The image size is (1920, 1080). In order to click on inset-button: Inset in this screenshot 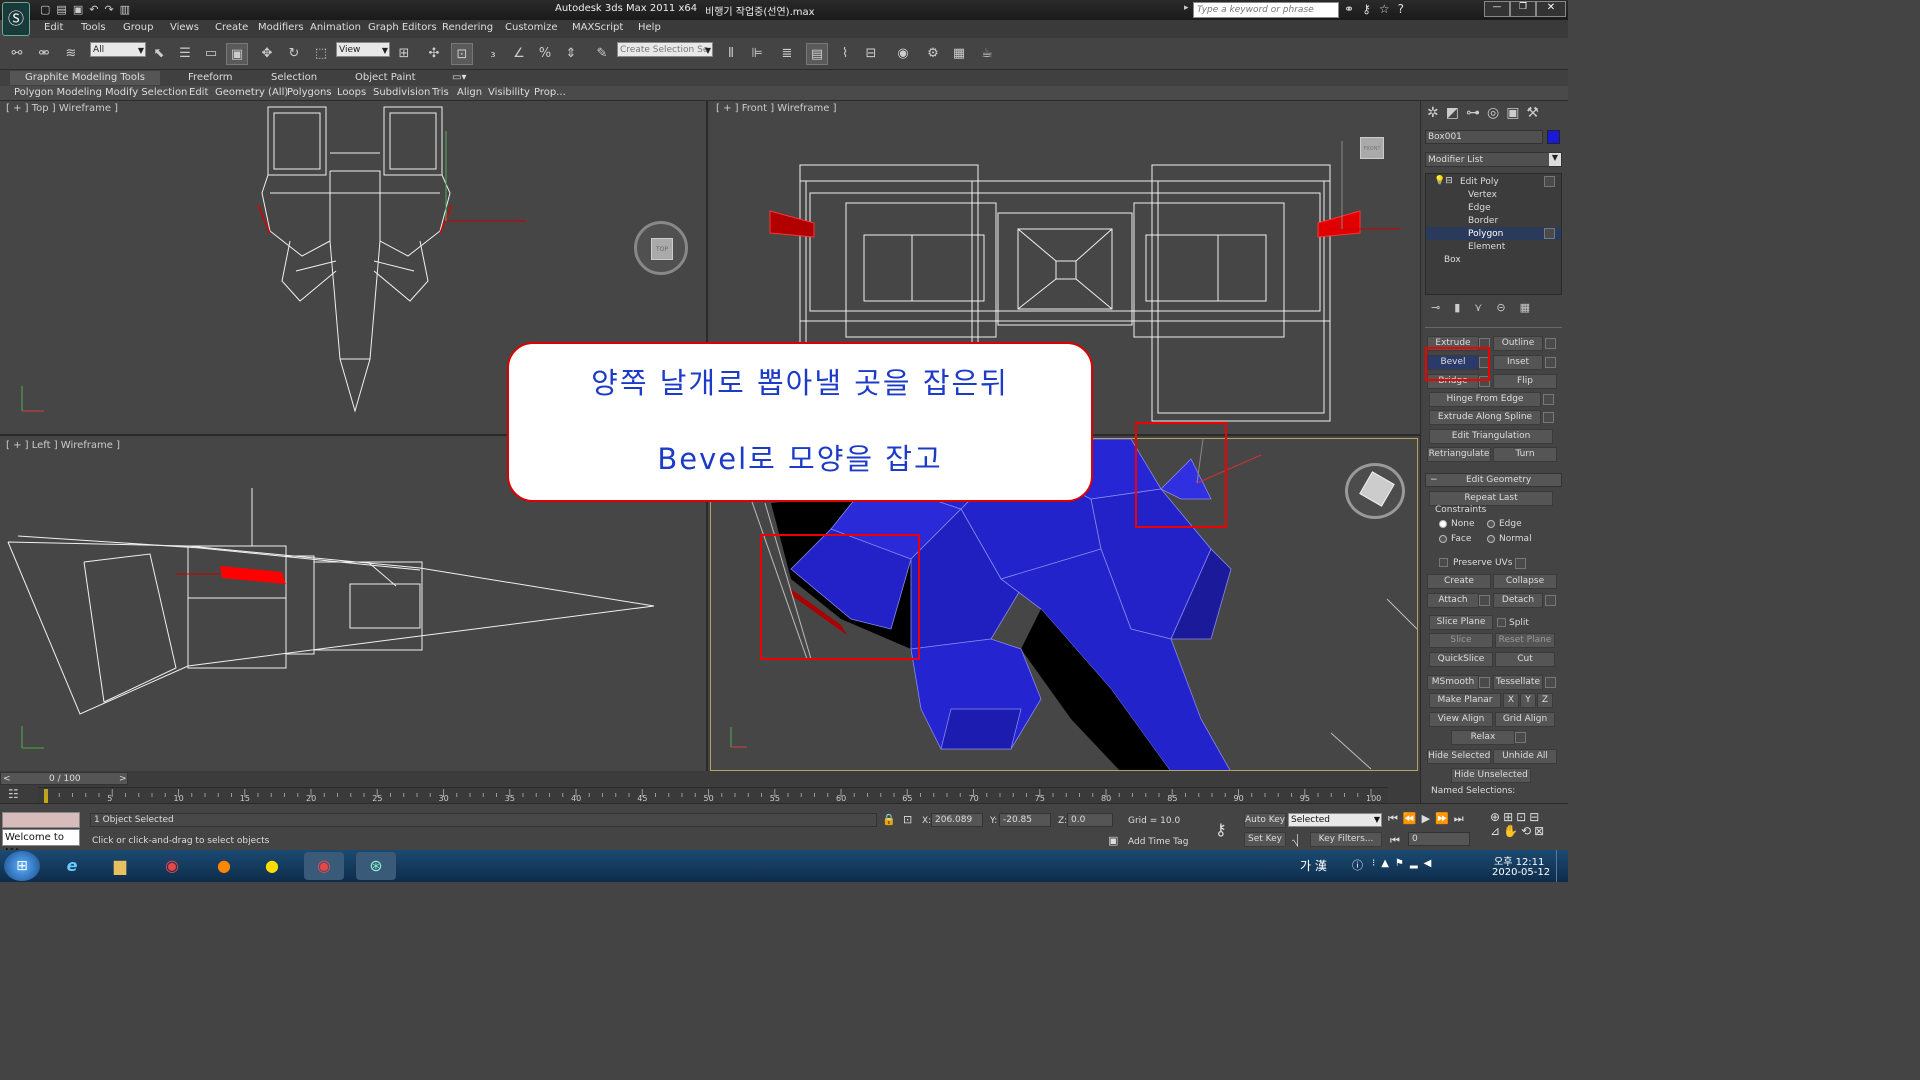, I will do `click(1518, 362)`.